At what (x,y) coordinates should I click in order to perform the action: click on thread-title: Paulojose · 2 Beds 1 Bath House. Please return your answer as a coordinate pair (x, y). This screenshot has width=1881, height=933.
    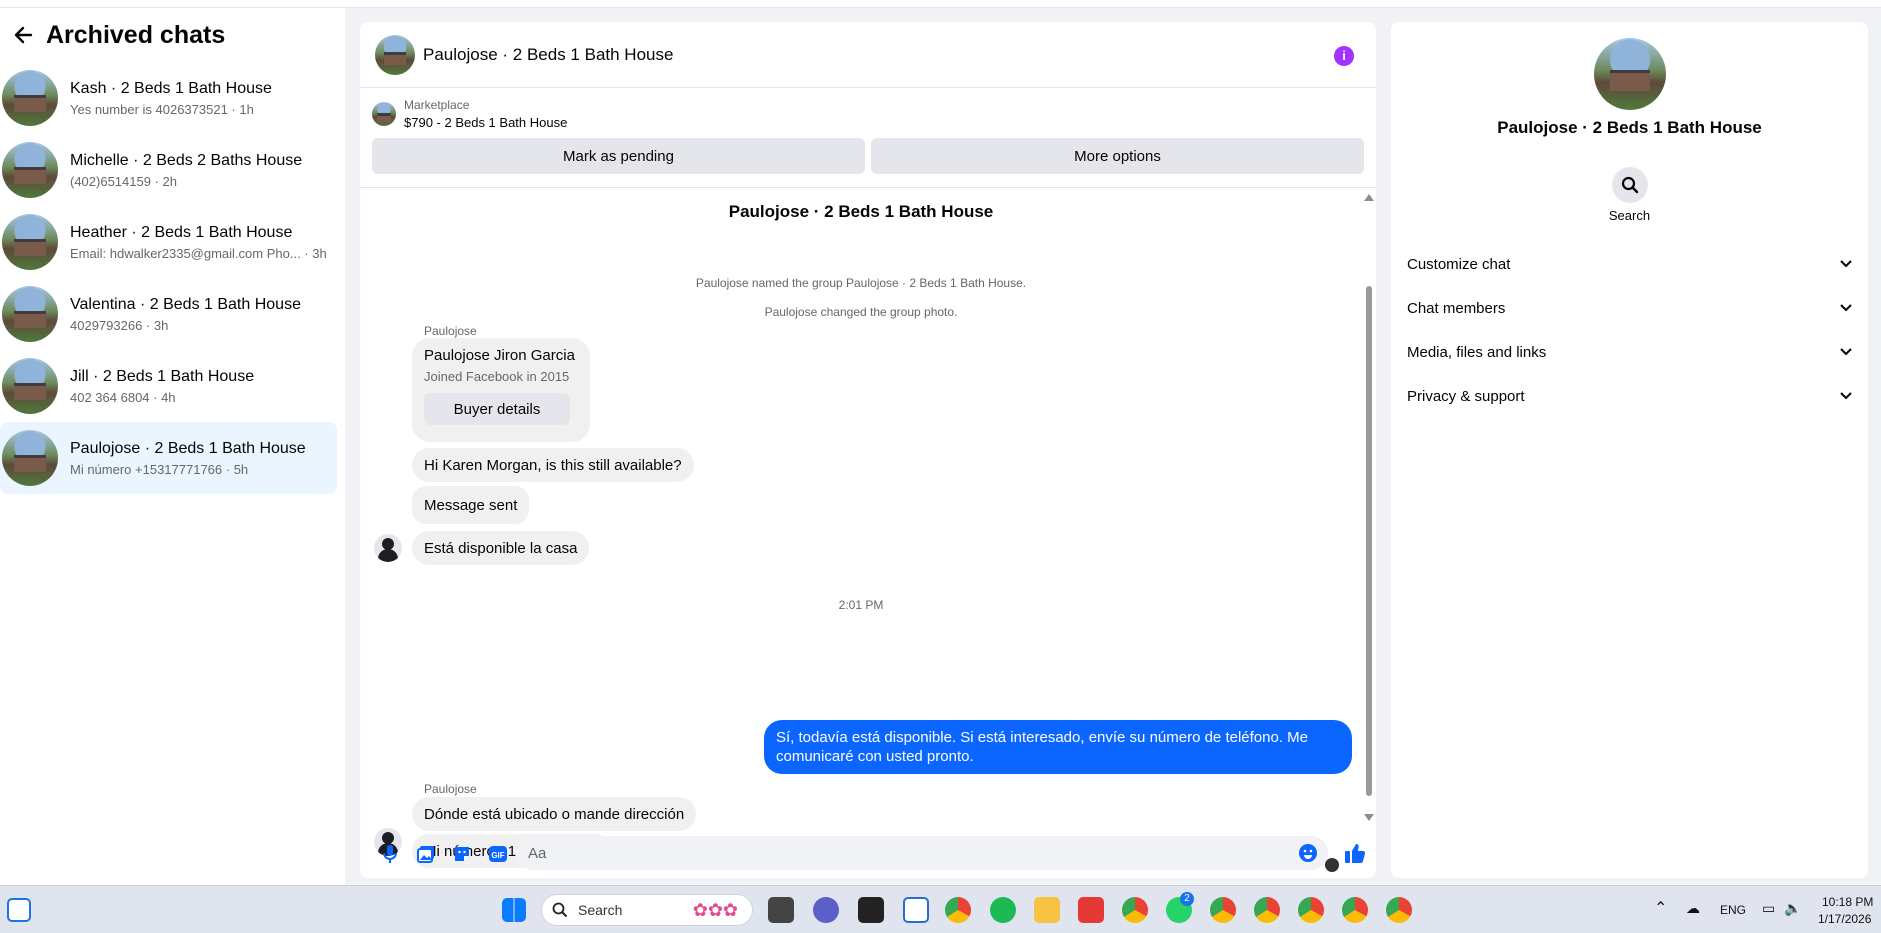
    Looking at the image, I should click on (861, 211).